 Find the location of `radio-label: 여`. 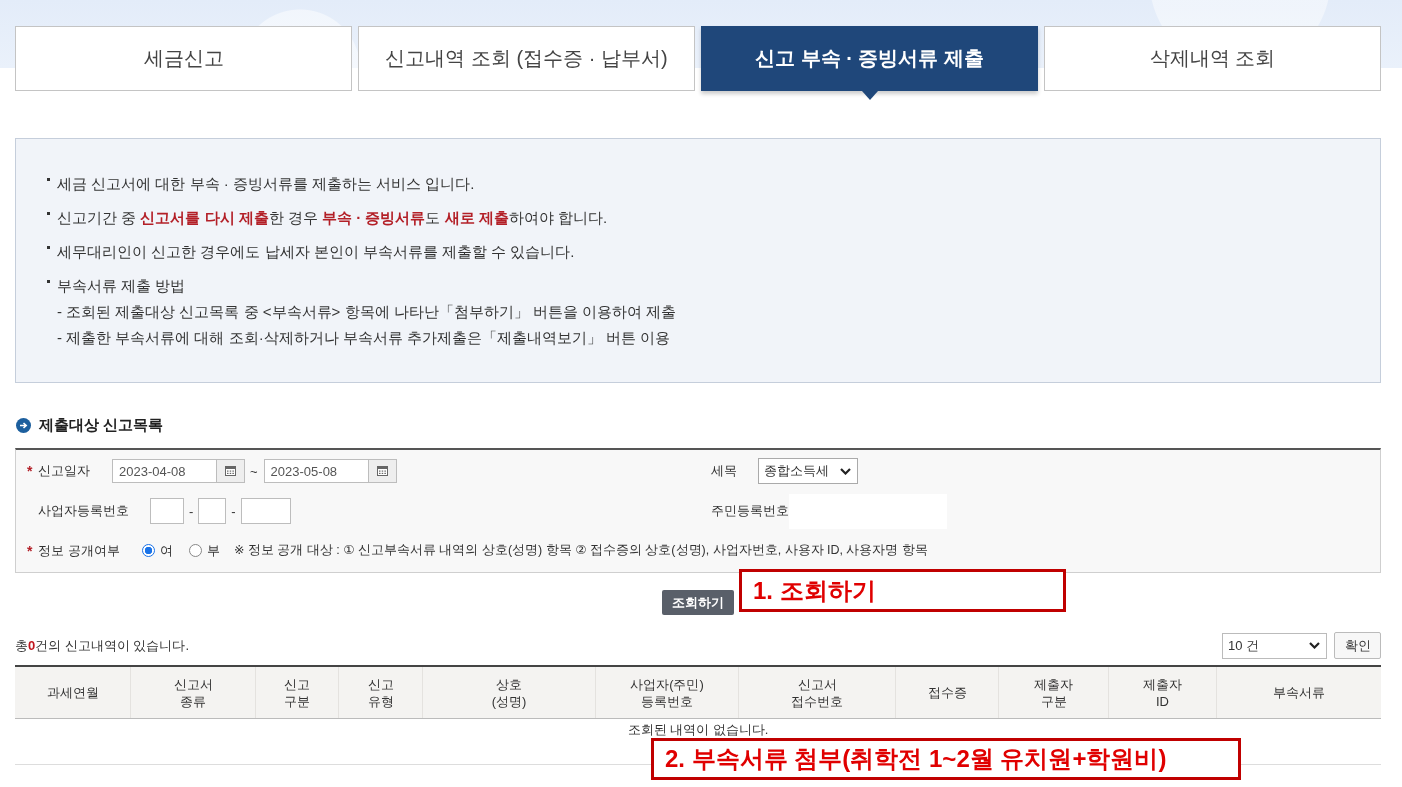

radio-label: 여 is located at coordinates (166, 550).